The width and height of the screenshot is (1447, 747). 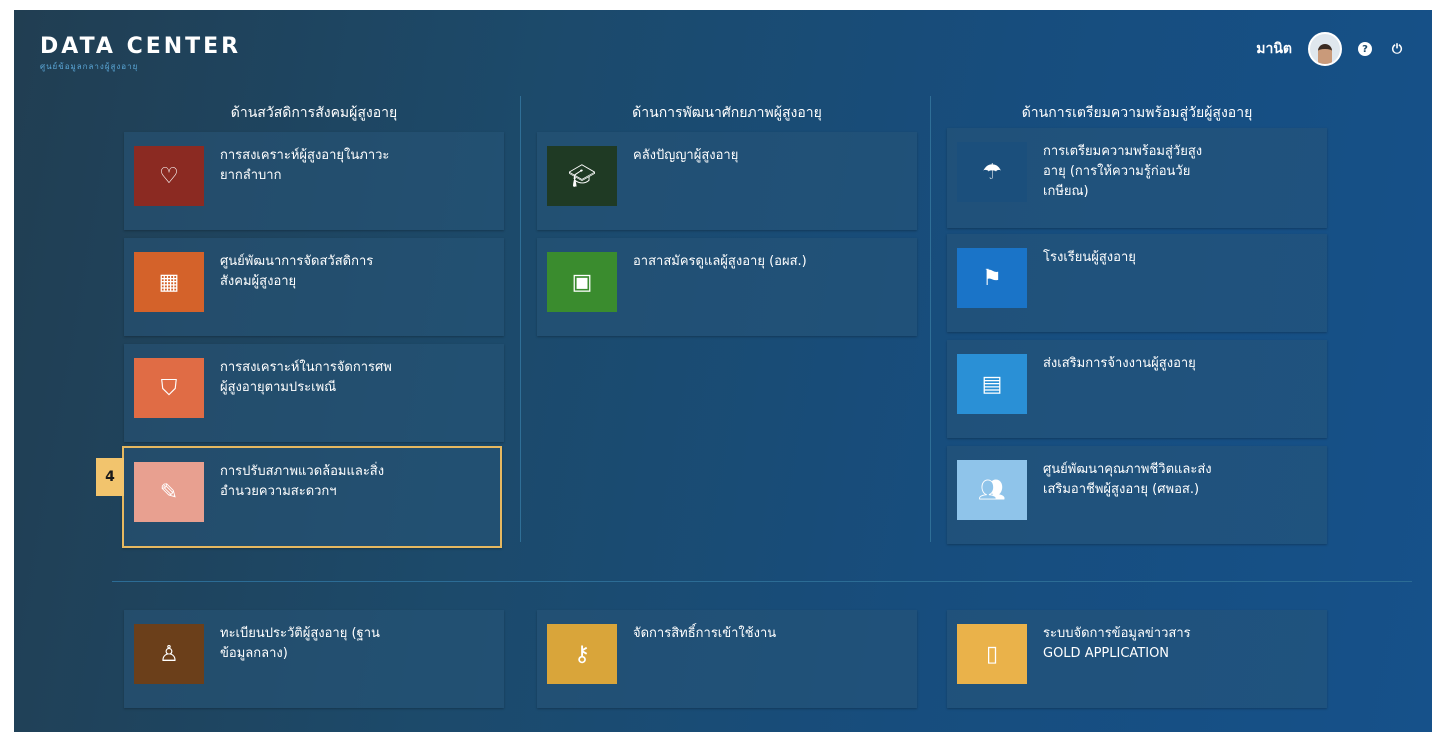 I want to click on flag-icon: ⚑, so click(x=992, y=278).